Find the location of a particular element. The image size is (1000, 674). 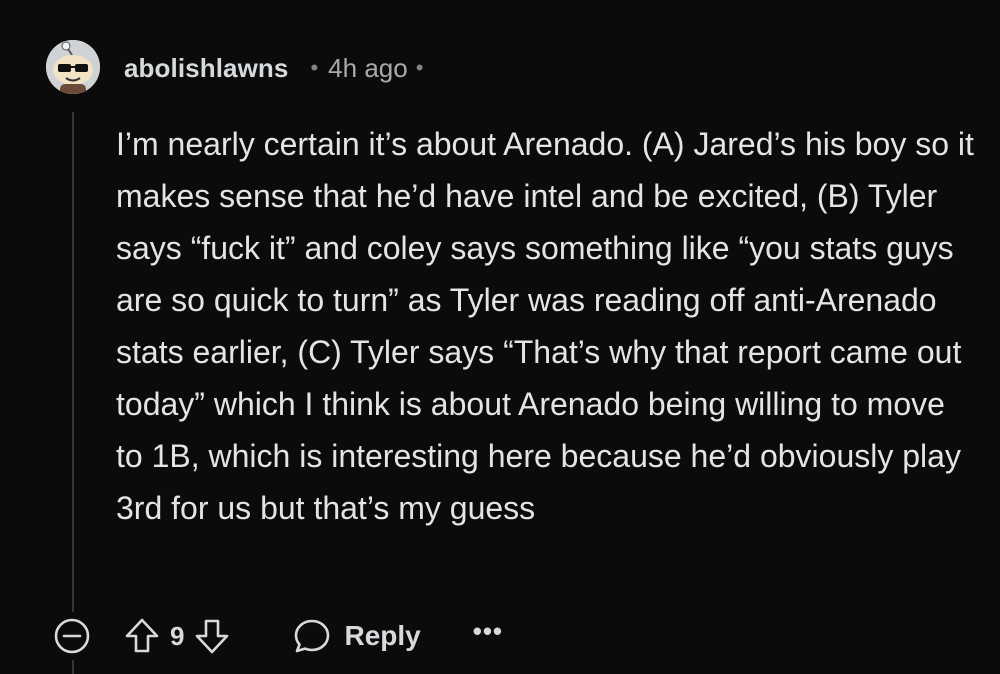

reply-label: Reply is located at coordinates (382, 635).